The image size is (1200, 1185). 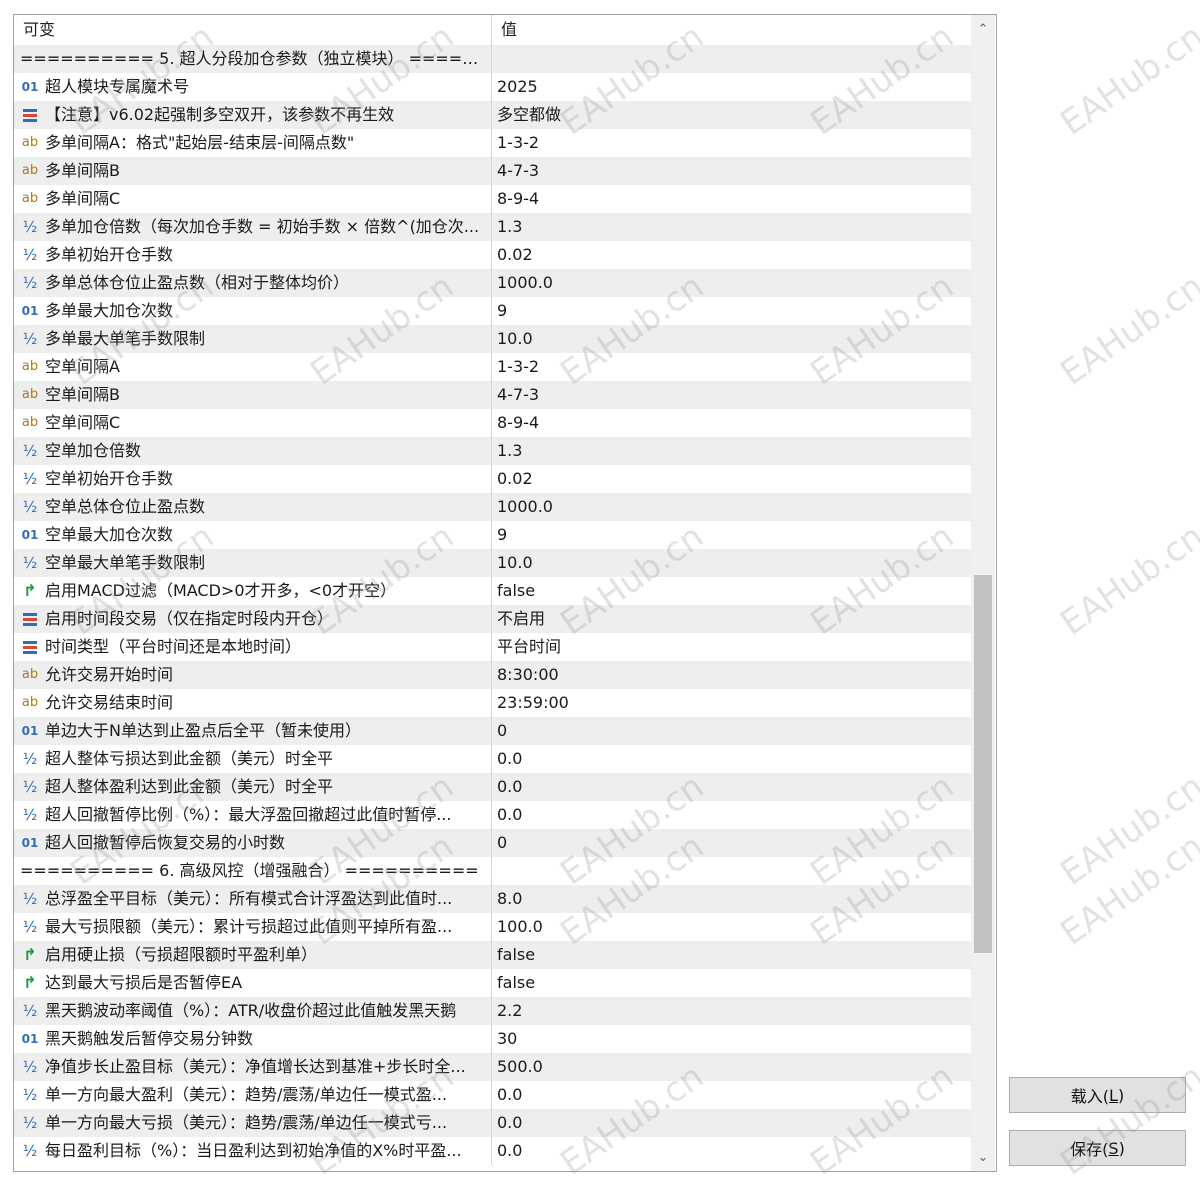 I want to click on vertical-scrollbar: ⌃ ⌄, so click(x=983, y=593).